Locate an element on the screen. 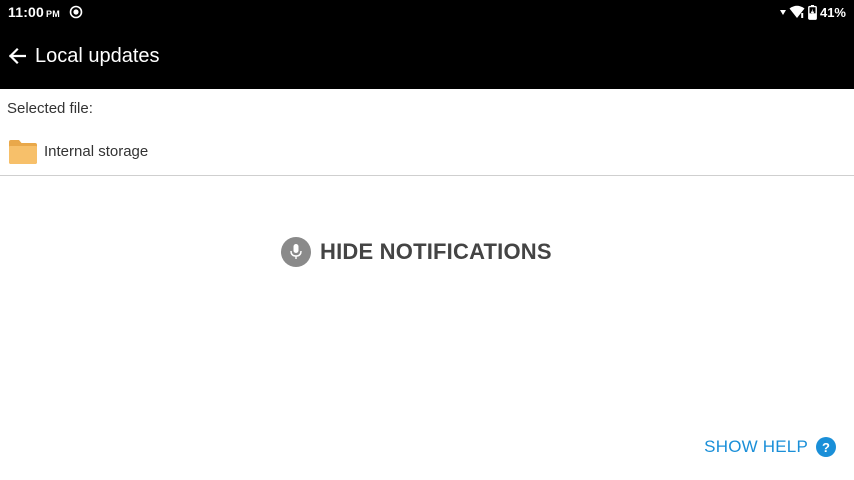 The width and height of the screenshot is (854, 480). hide-notifications-label: HIDE NOTIFICATIONS is located at coordinates (436, 251).